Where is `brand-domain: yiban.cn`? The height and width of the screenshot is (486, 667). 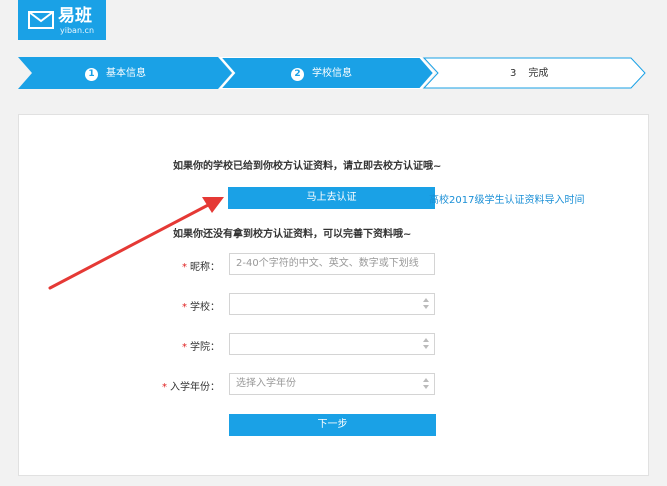
brand-domain: yiban.cn is located at coordinates (77, 30).